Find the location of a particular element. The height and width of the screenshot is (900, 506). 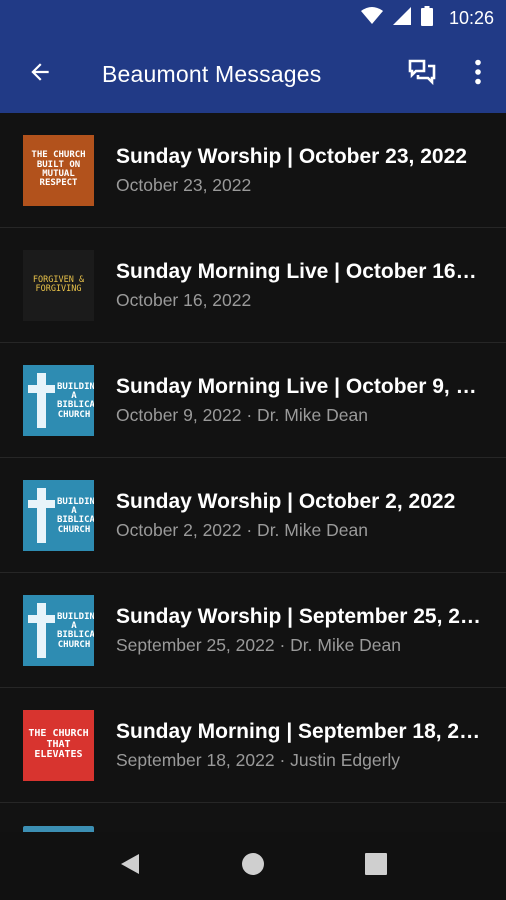

back-button is located at coordinates (40, 74).